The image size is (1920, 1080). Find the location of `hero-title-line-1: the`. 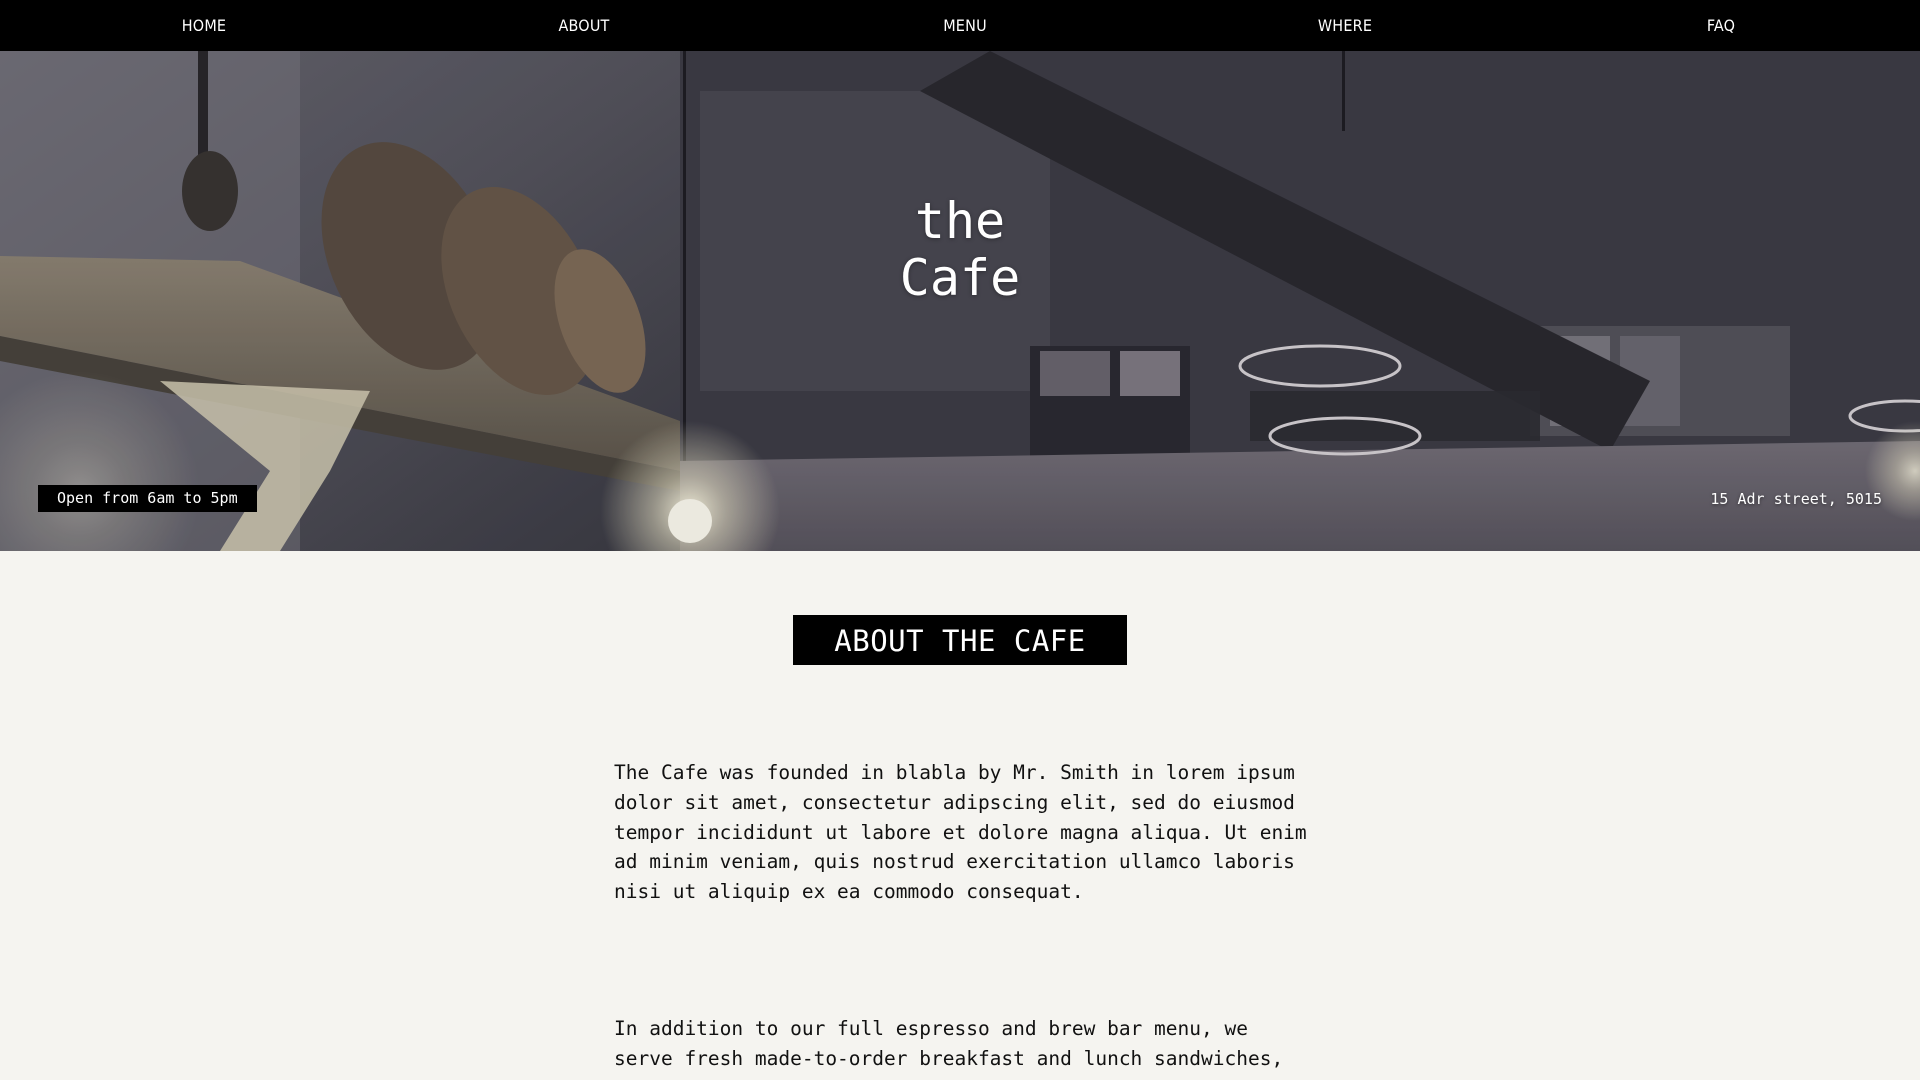

hero-title-line-1: the is located at coordinates (960, 221).